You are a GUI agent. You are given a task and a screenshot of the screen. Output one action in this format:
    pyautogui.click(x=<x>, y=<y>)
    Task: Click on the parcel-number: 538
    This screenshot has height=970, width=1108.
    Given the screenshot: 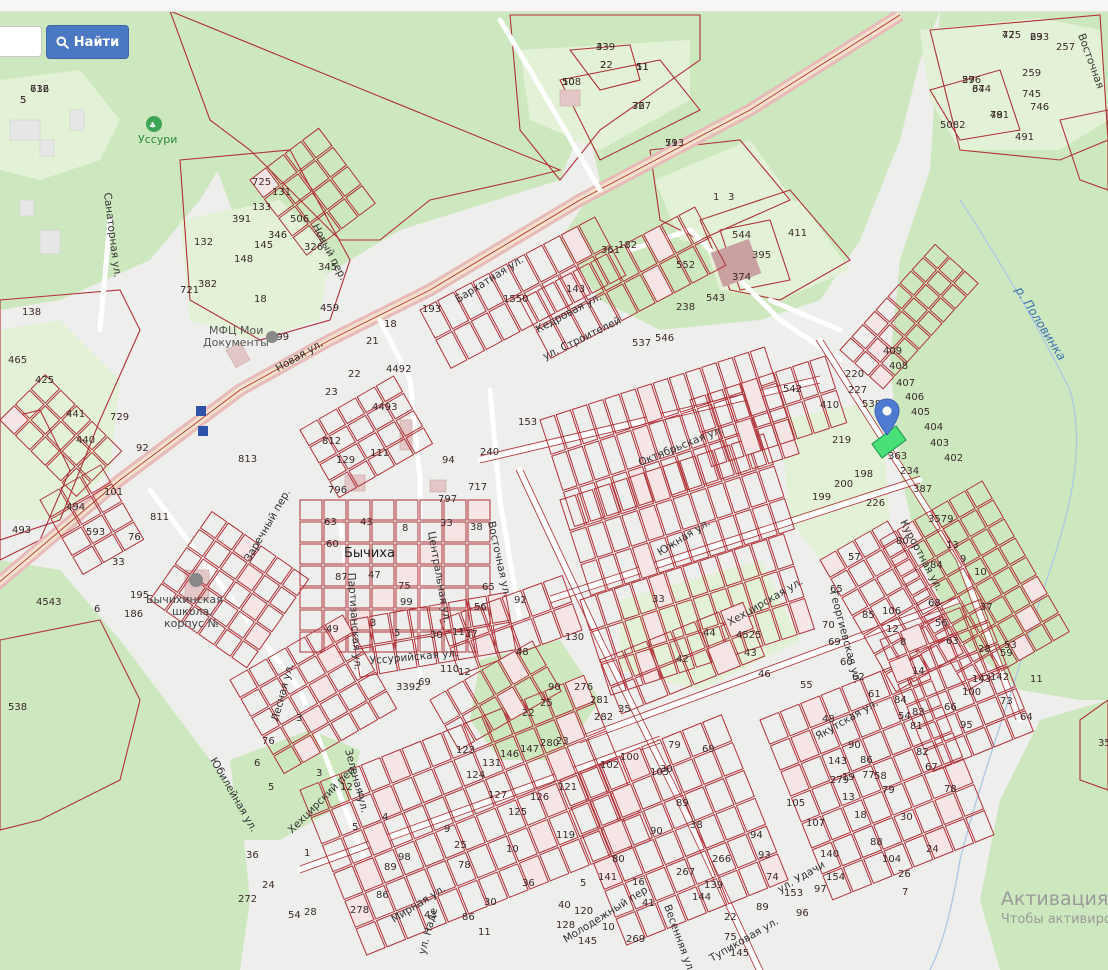 What is the action you would take?
    pyautogui.click(x=17, y=707)
    